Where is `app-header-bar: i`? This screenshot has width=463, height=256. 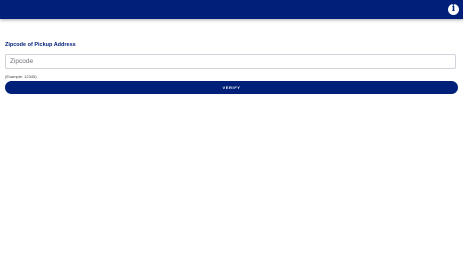
app-header-bar: i is located at coordinates (231, 9).